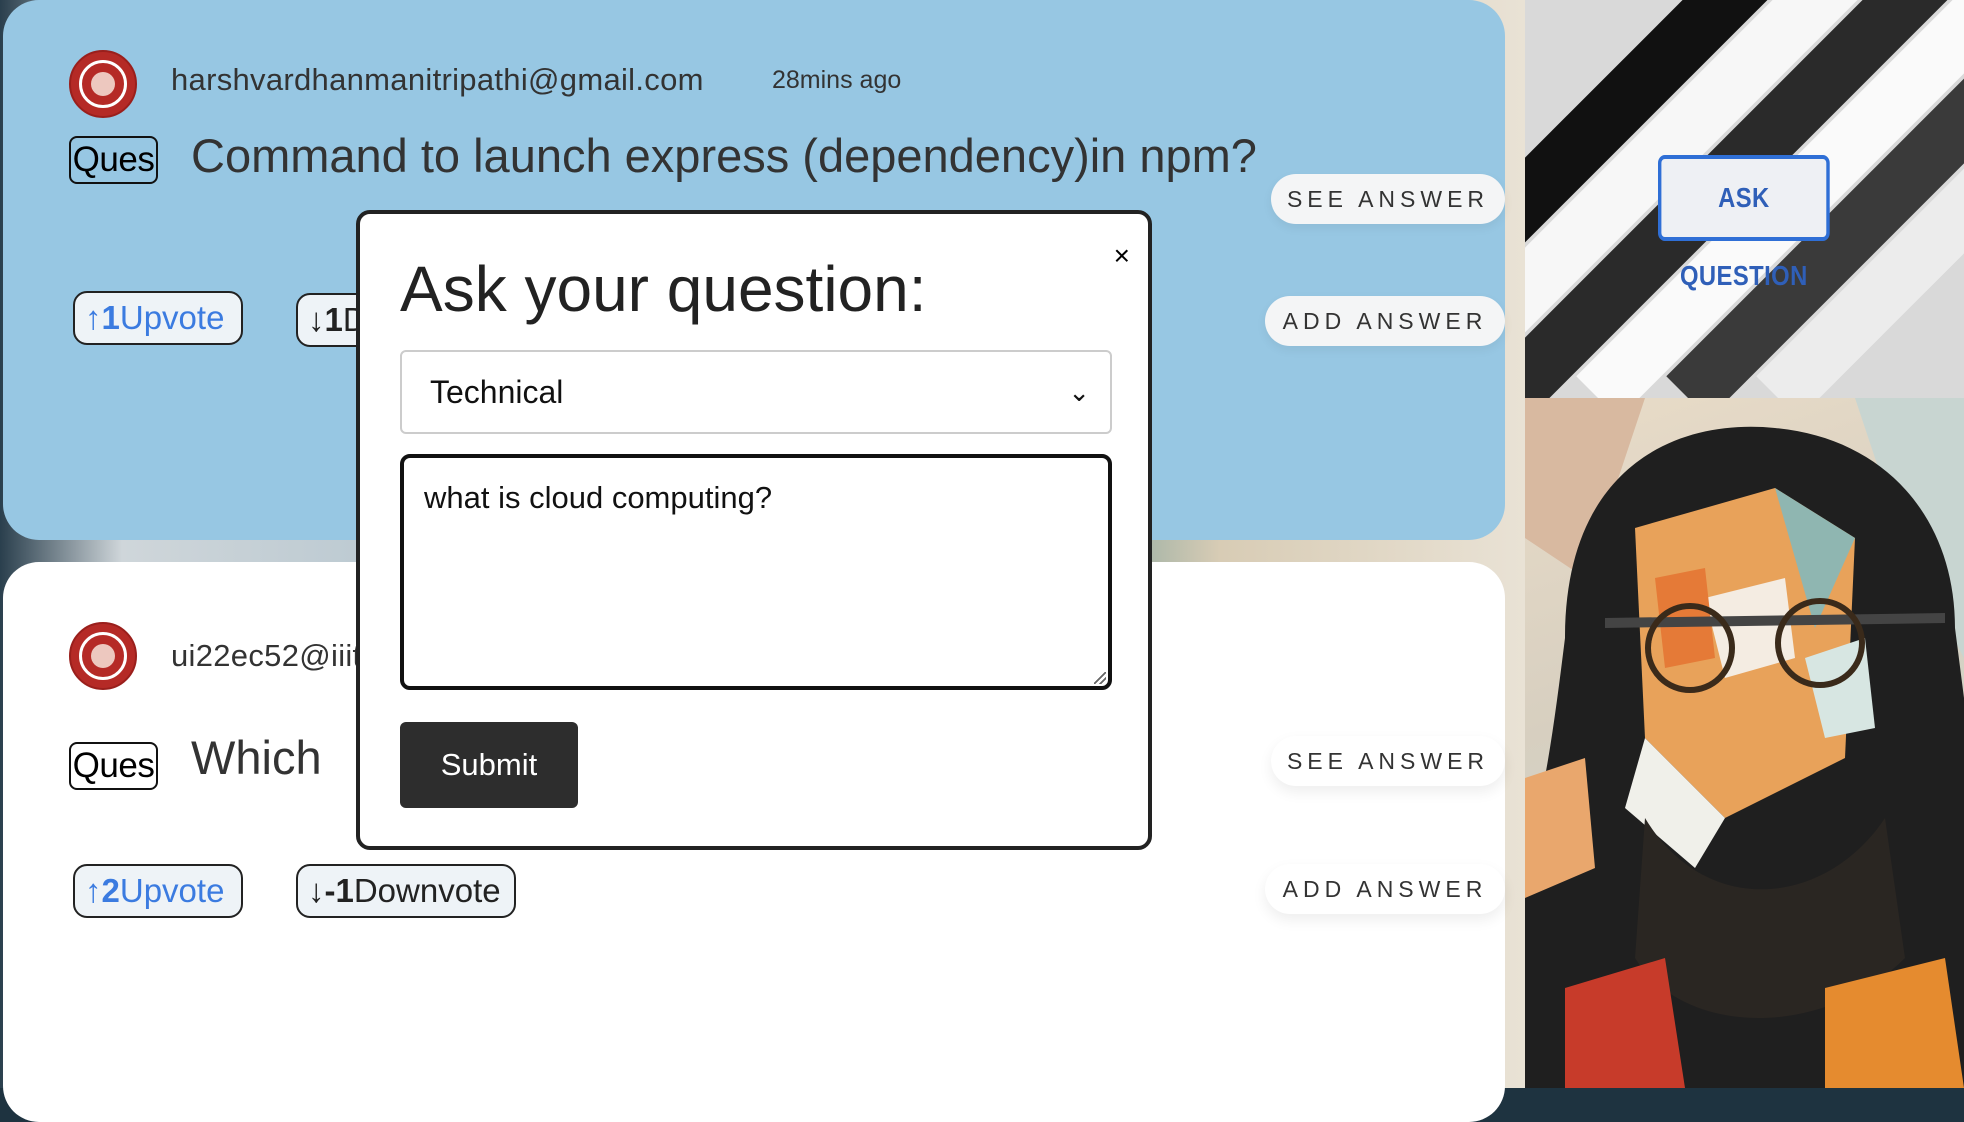 This screenshot has height=1122, width=1964. I want to click on resize-handle-icon, so click(1100, 678).